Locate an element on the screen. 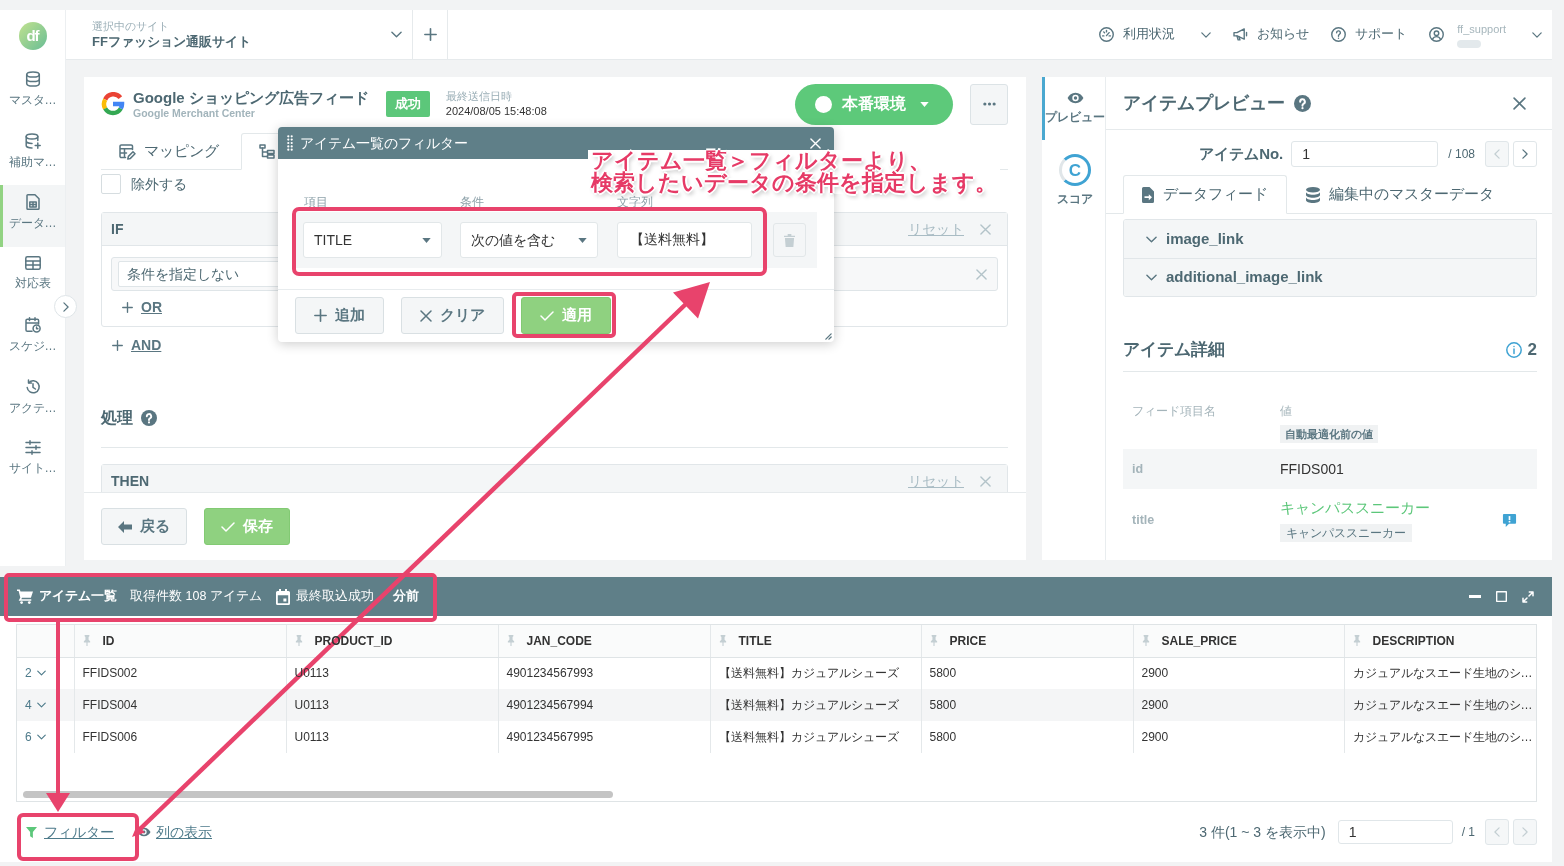  page-total: / 1 is located at coordinates (1468, 832).